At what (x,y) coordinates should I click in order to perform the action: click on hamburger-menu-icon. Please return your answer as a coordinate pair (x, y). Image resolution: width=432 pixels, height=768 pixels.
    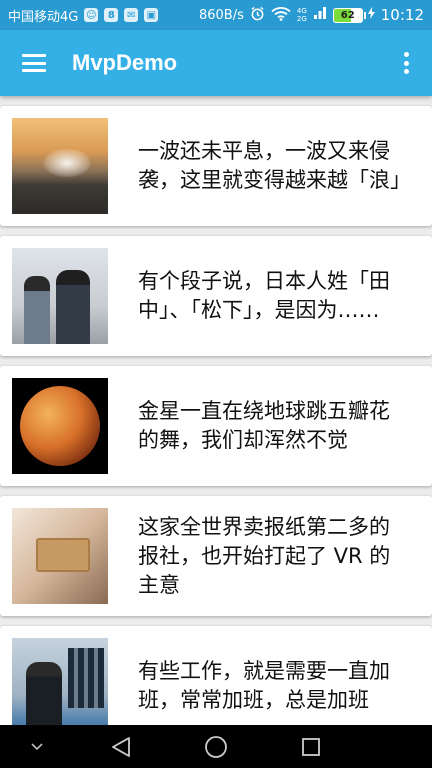
    Looking at the image, I should click on (34, 63).